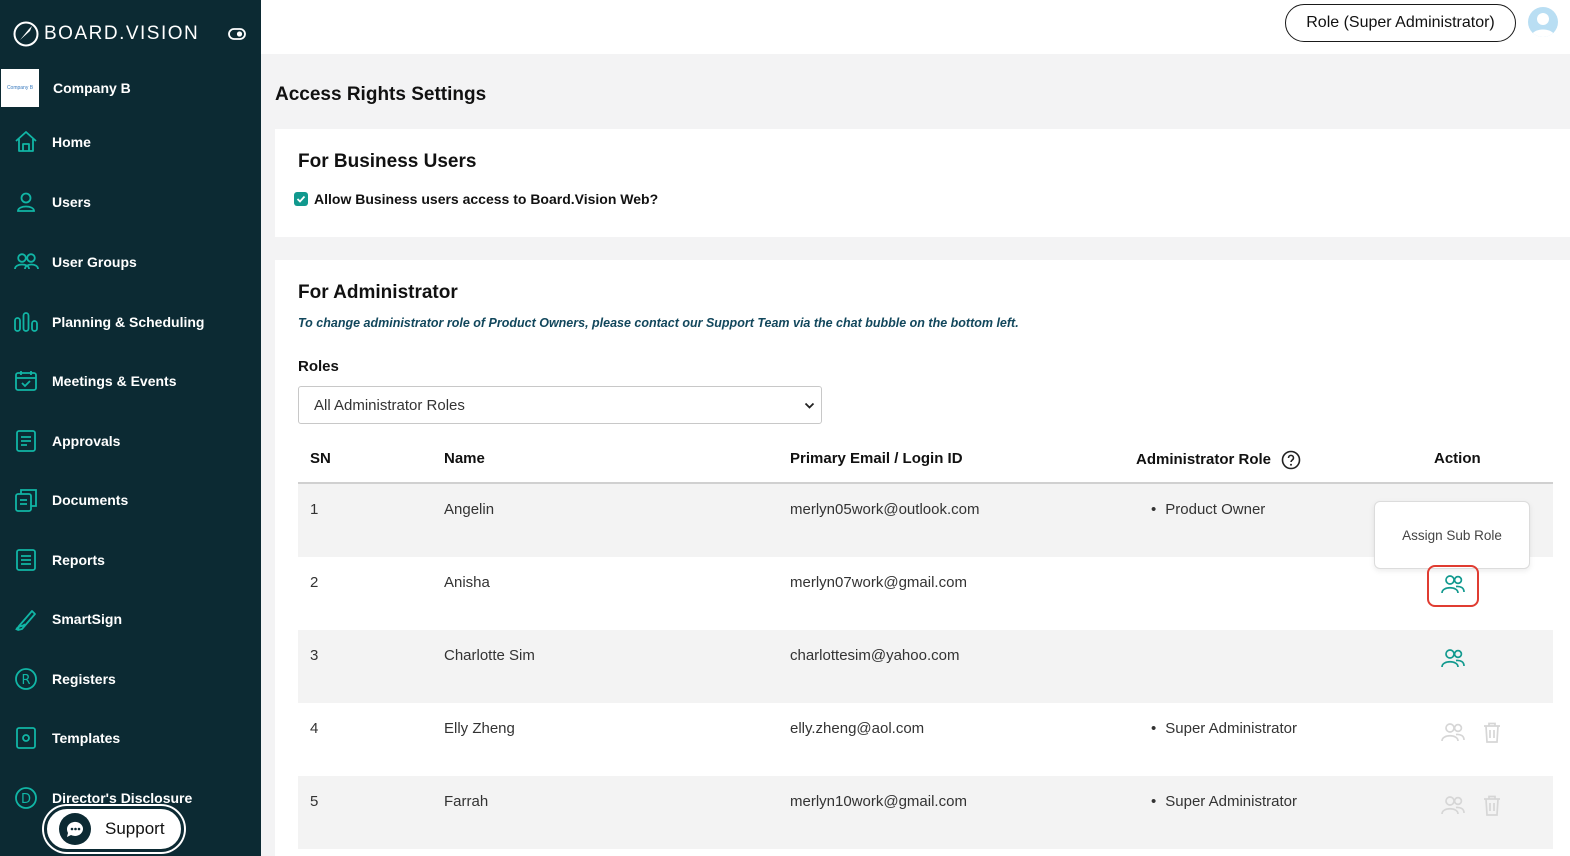 The image size is (1570, 856). Describe the element at coordinates (71, 202) in the screenshot. I see `sidebar-item-label: Users` at that location.